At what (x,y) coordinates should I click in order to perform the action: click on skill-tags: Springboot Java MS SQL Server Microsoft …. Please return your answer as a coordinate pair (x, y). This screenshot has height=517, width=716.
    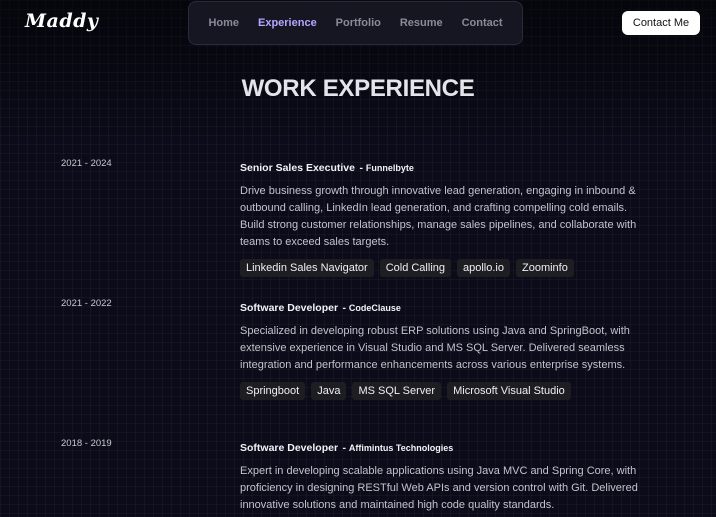
    Looking at the image, I should click on (445, 391).